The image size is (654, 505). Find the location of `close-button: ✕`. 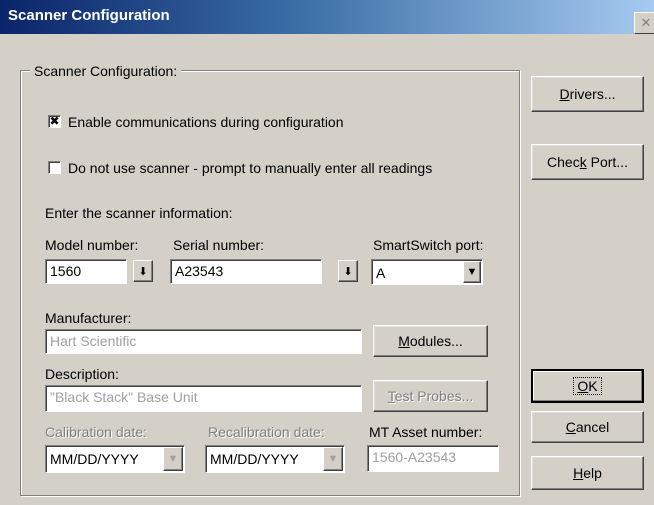

close-button: ✕ is located at coordinates (644, 23).